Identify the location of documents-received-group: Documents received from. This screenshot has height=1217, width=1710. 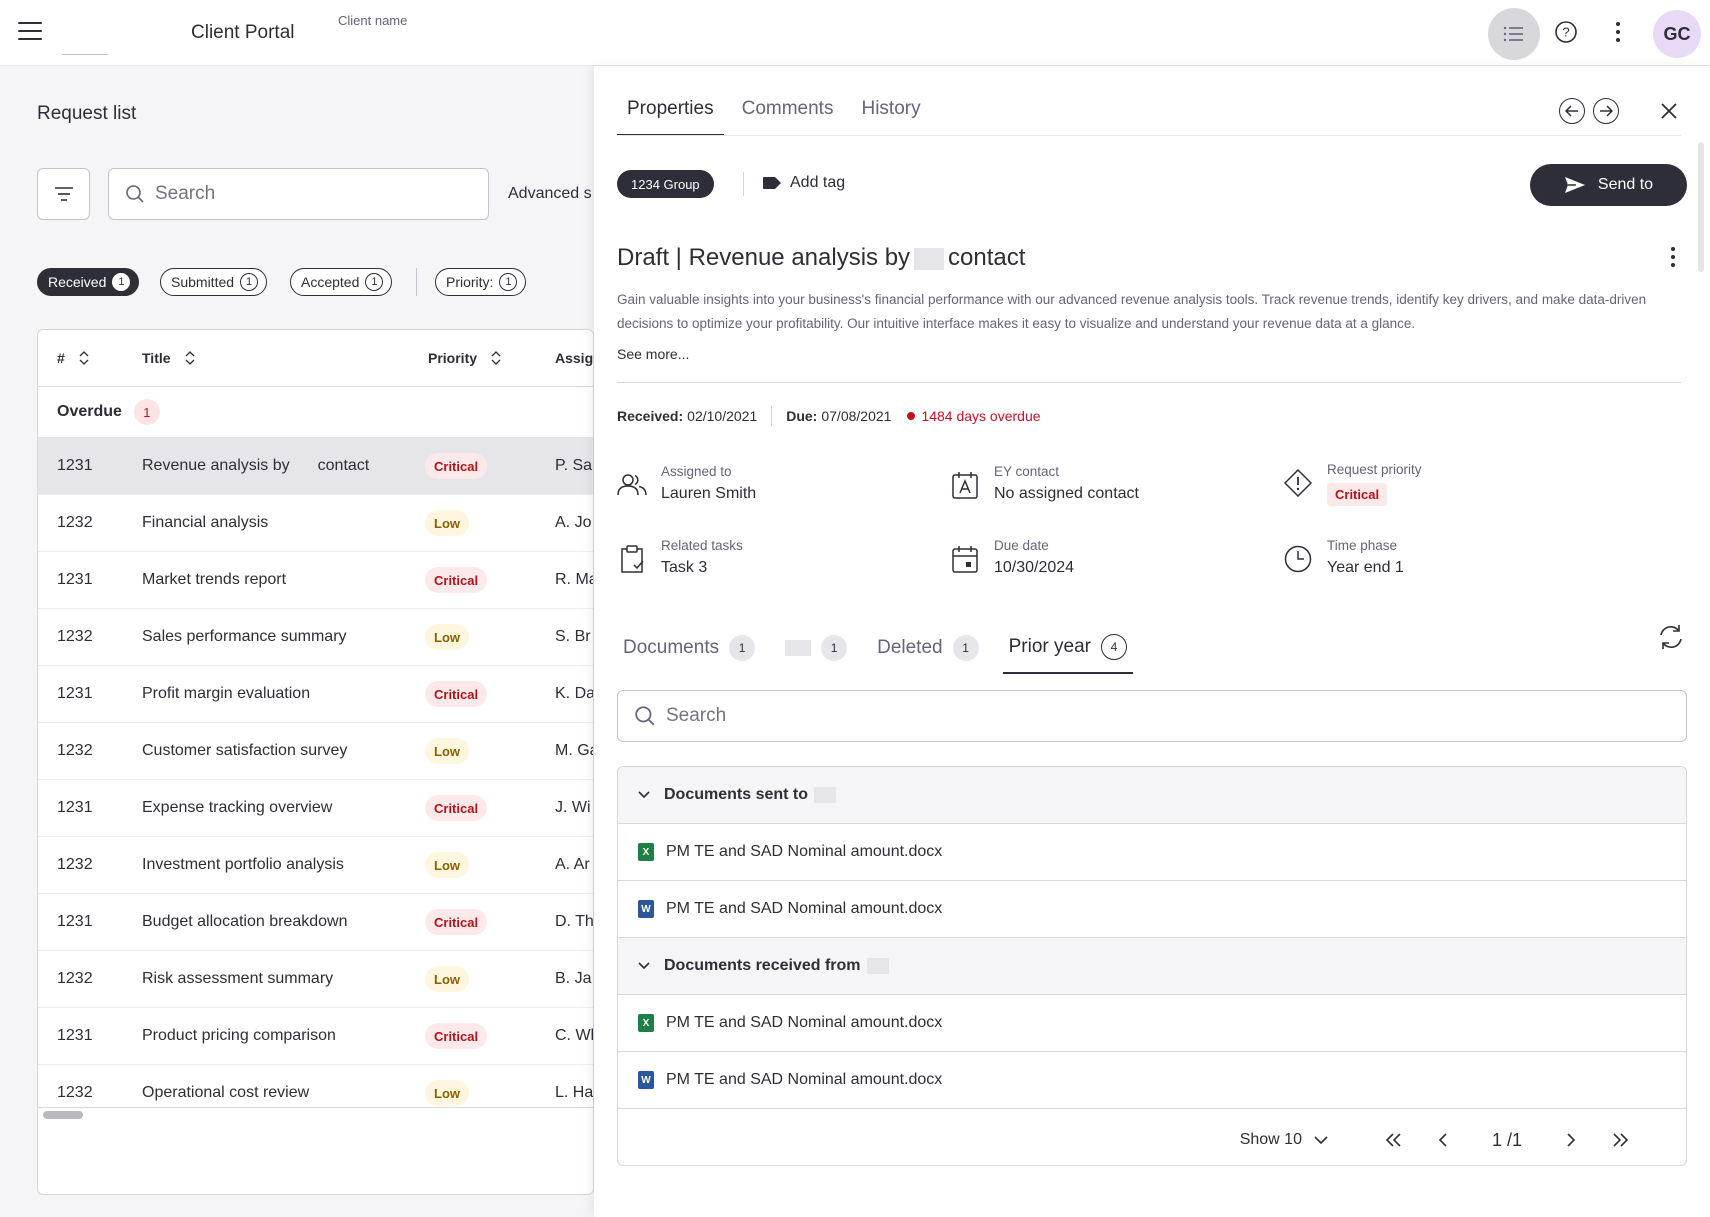
(1152, 966).